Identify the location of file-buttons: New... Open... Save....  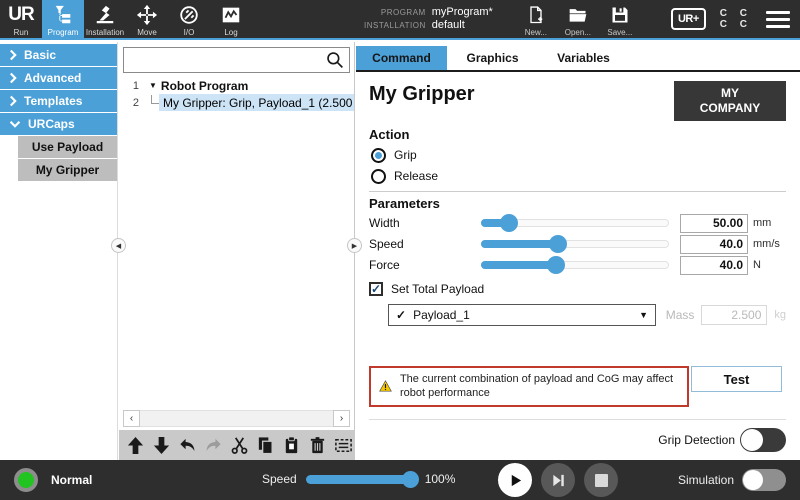
(578, 19).